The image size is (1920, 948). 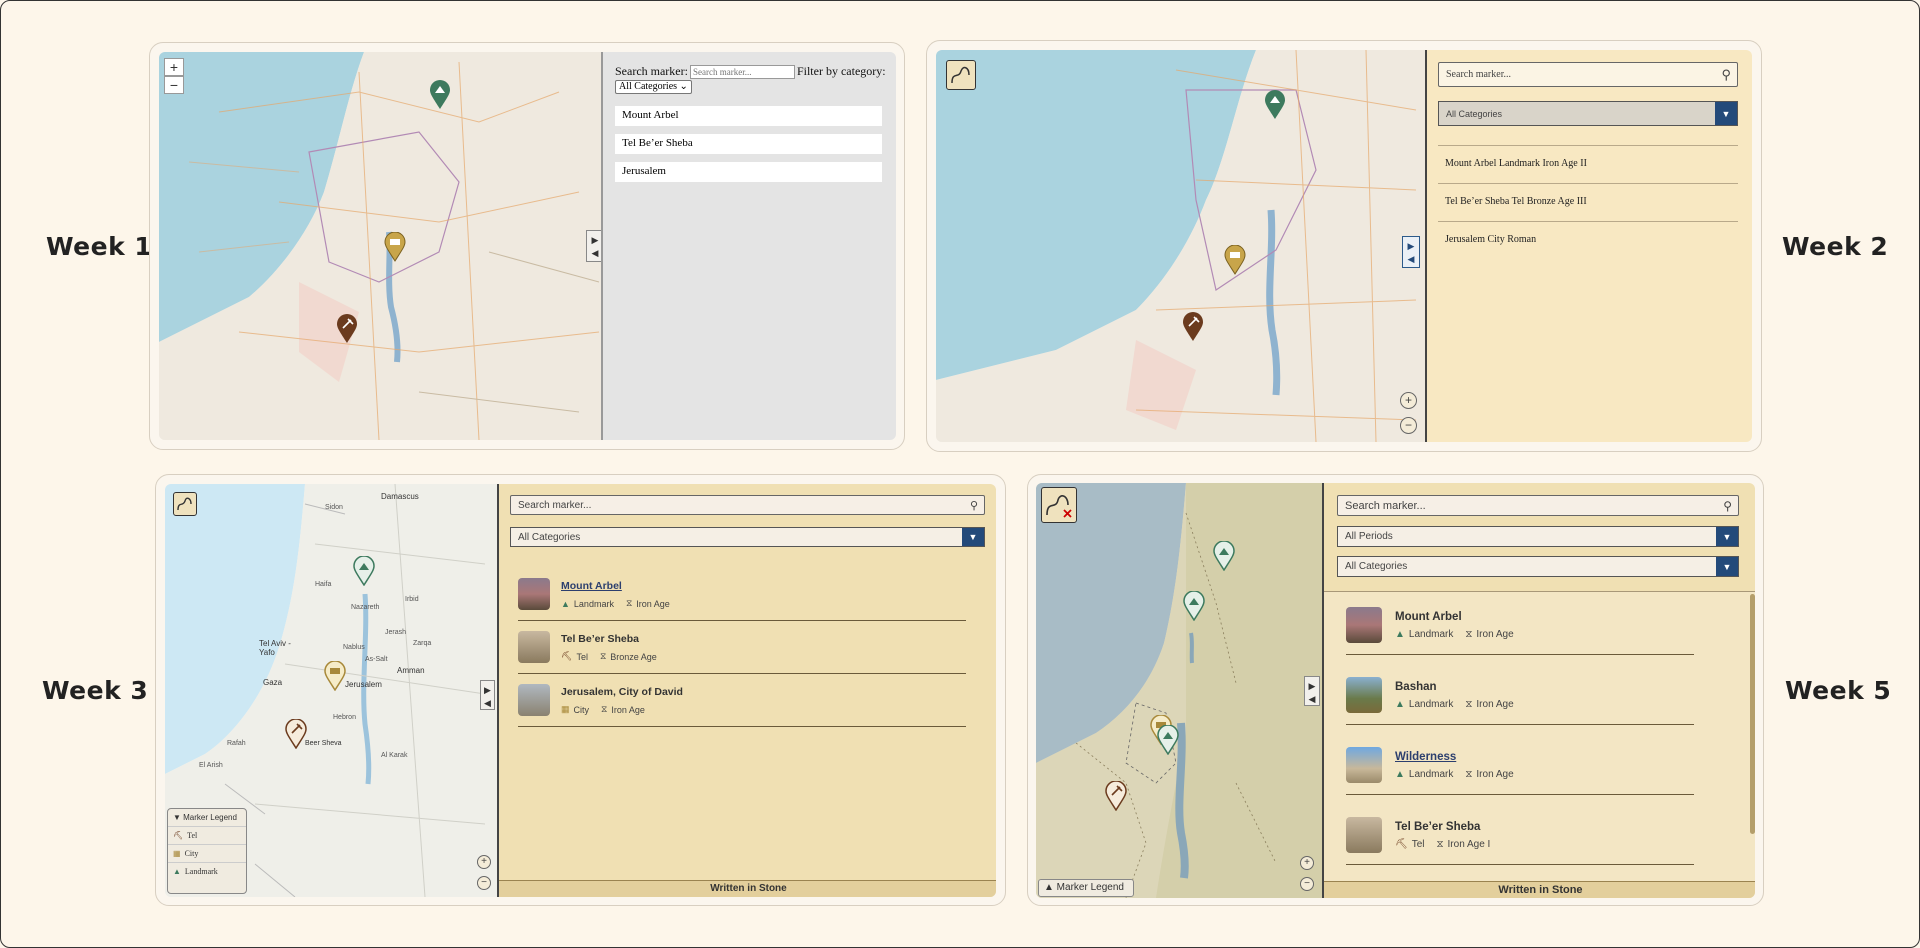 What do you see at coordinates (653, 87) in the screenshot?
I see `week1-category-select: All Categories ⌄` at bounding box center [653, 87].